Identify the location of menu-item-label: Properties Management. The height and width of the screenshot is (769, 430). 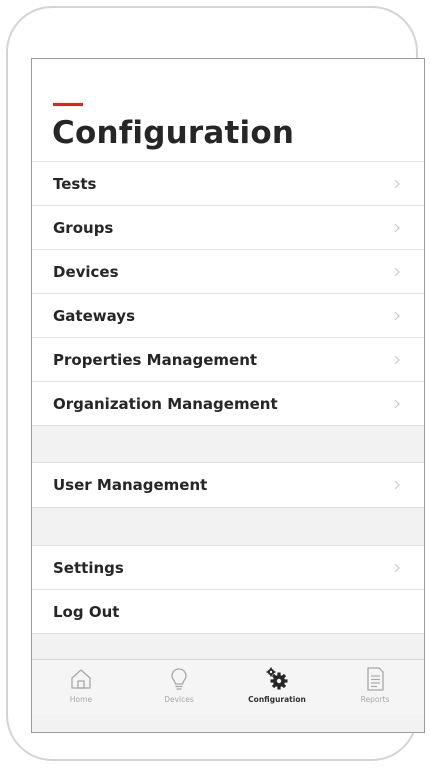
(155, 359).